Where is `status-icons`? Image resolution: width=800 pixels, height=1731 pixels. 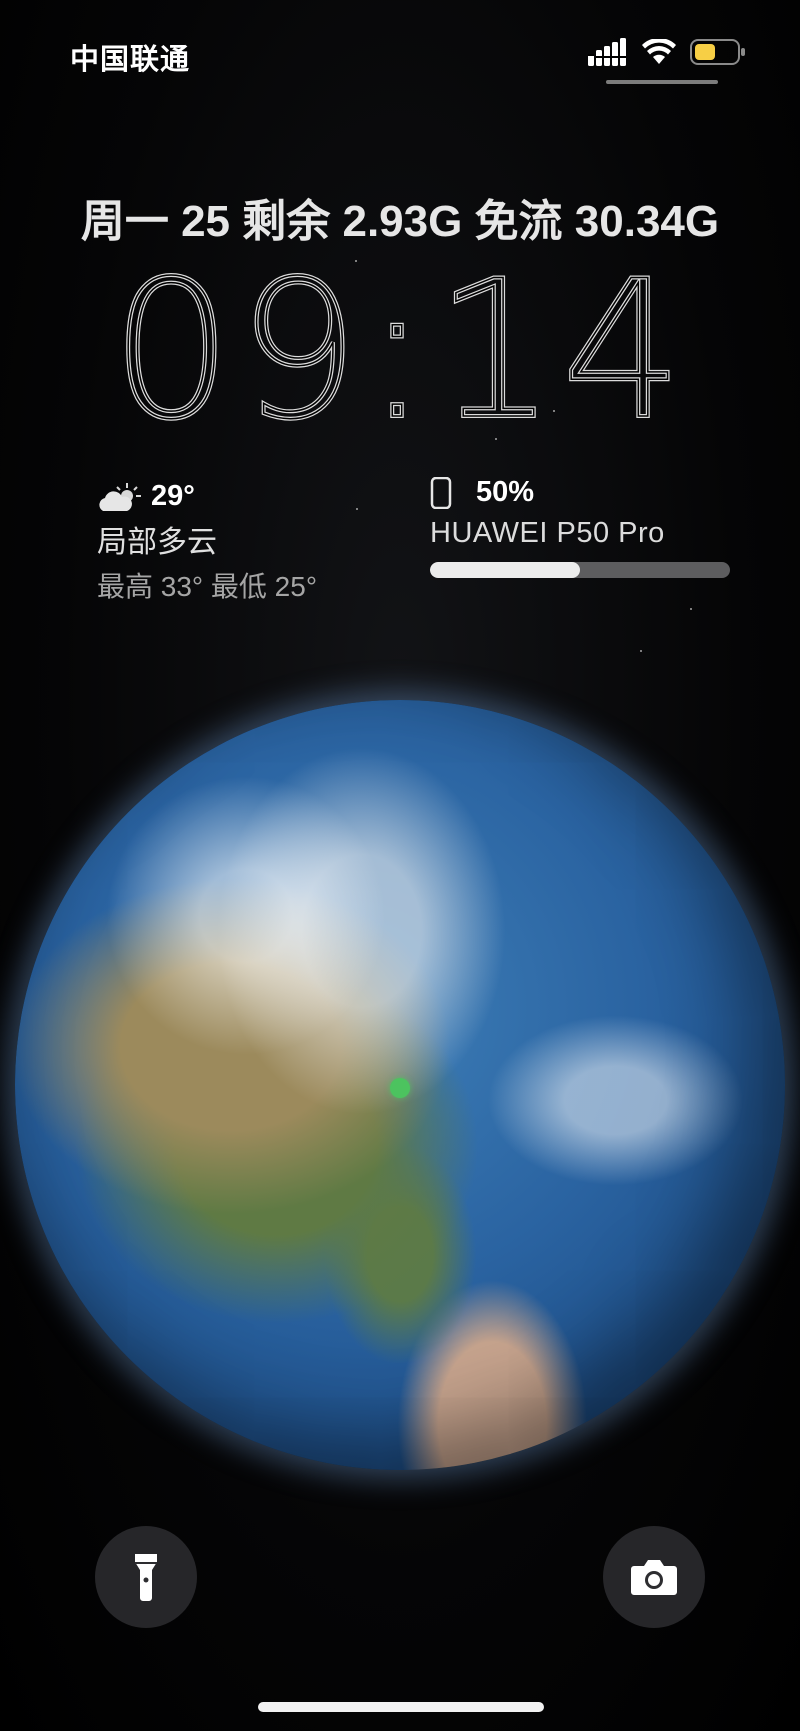 status-icons is located at coordinates (667, 52).